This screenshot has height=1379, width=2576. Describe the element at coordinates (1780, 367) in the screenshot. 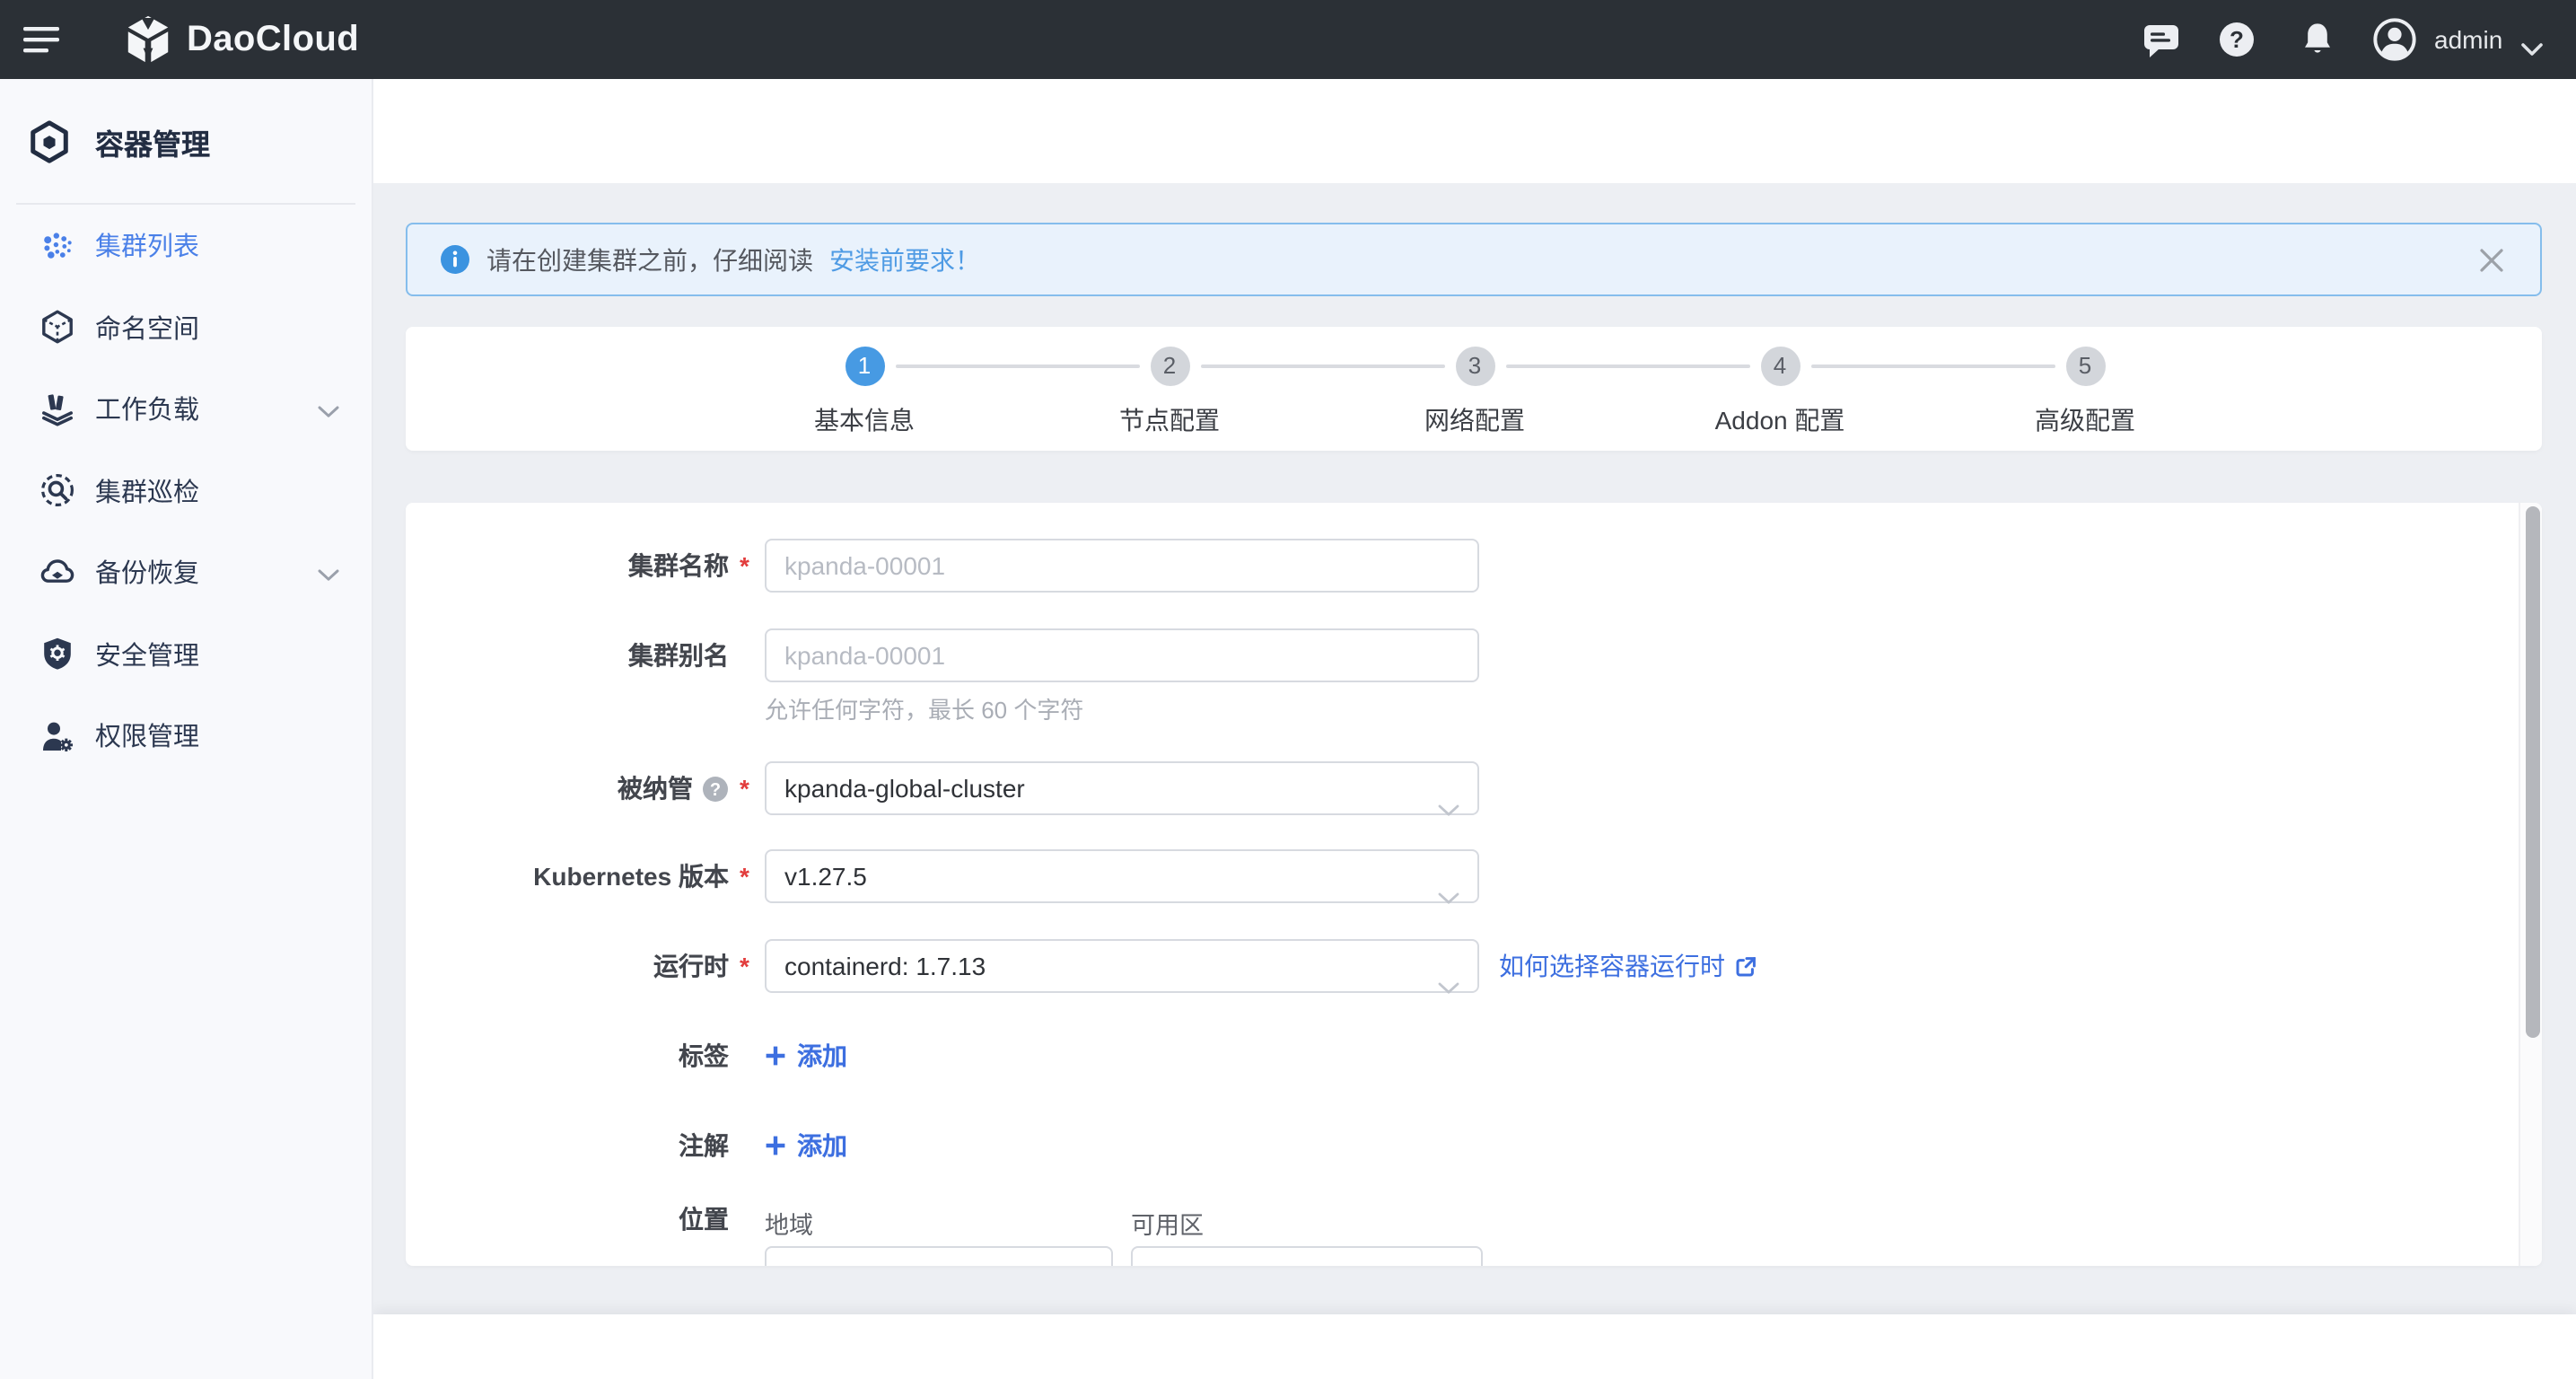

I see `step-circle: 4` at that location.